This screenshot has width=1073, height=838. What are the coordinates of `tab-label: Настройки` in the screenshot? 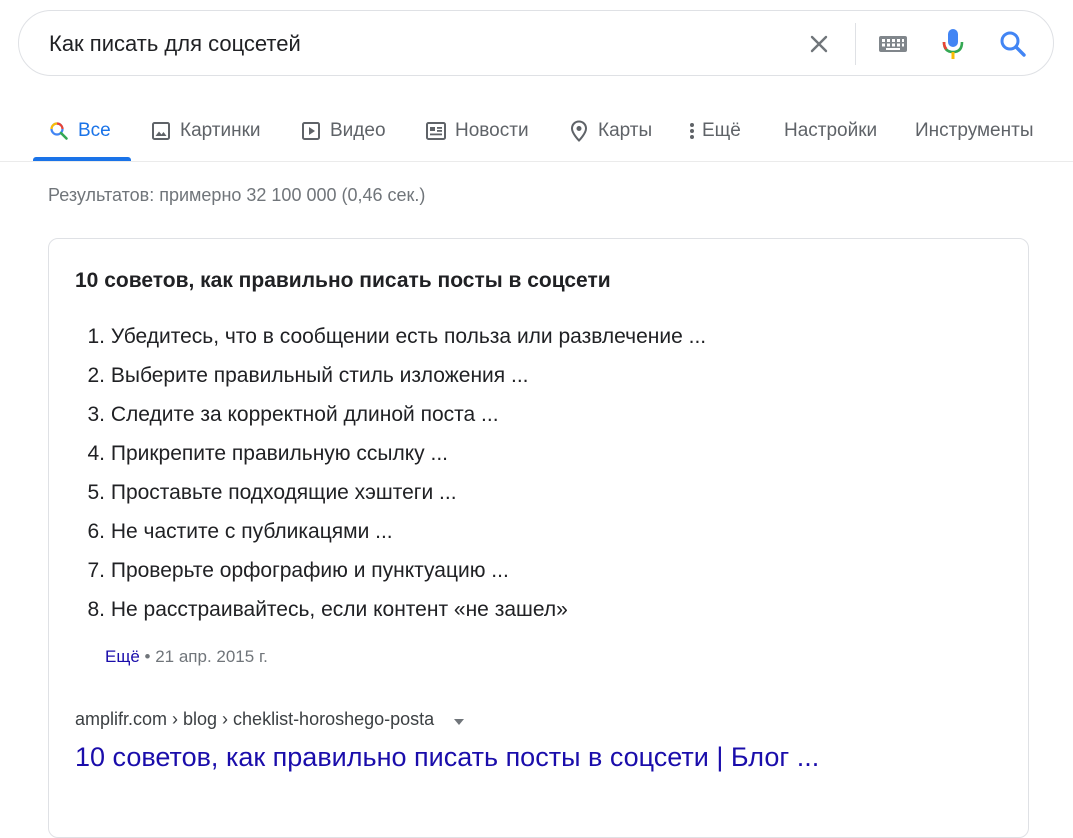 It's located at (831, 130).